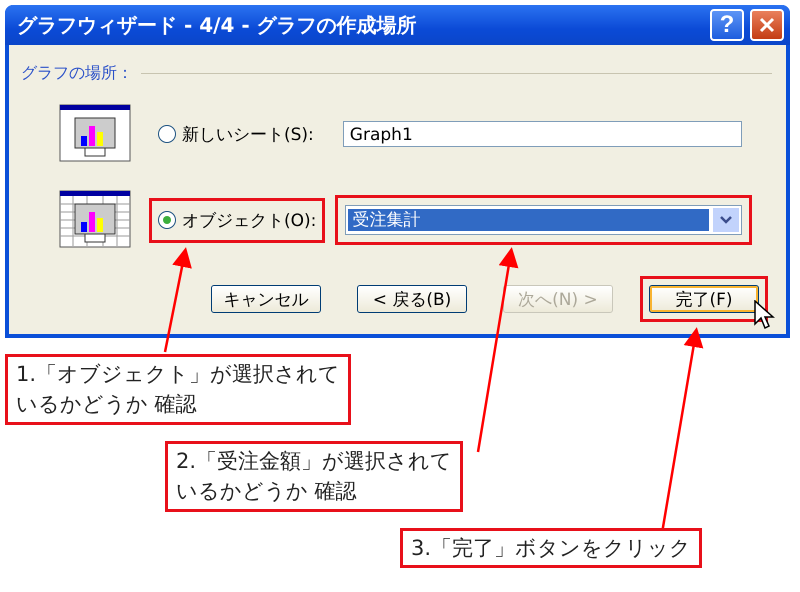  Describe the element at coordinates (95, 134) in the screenshot. I see `chart-sheet-drawing` at that location.